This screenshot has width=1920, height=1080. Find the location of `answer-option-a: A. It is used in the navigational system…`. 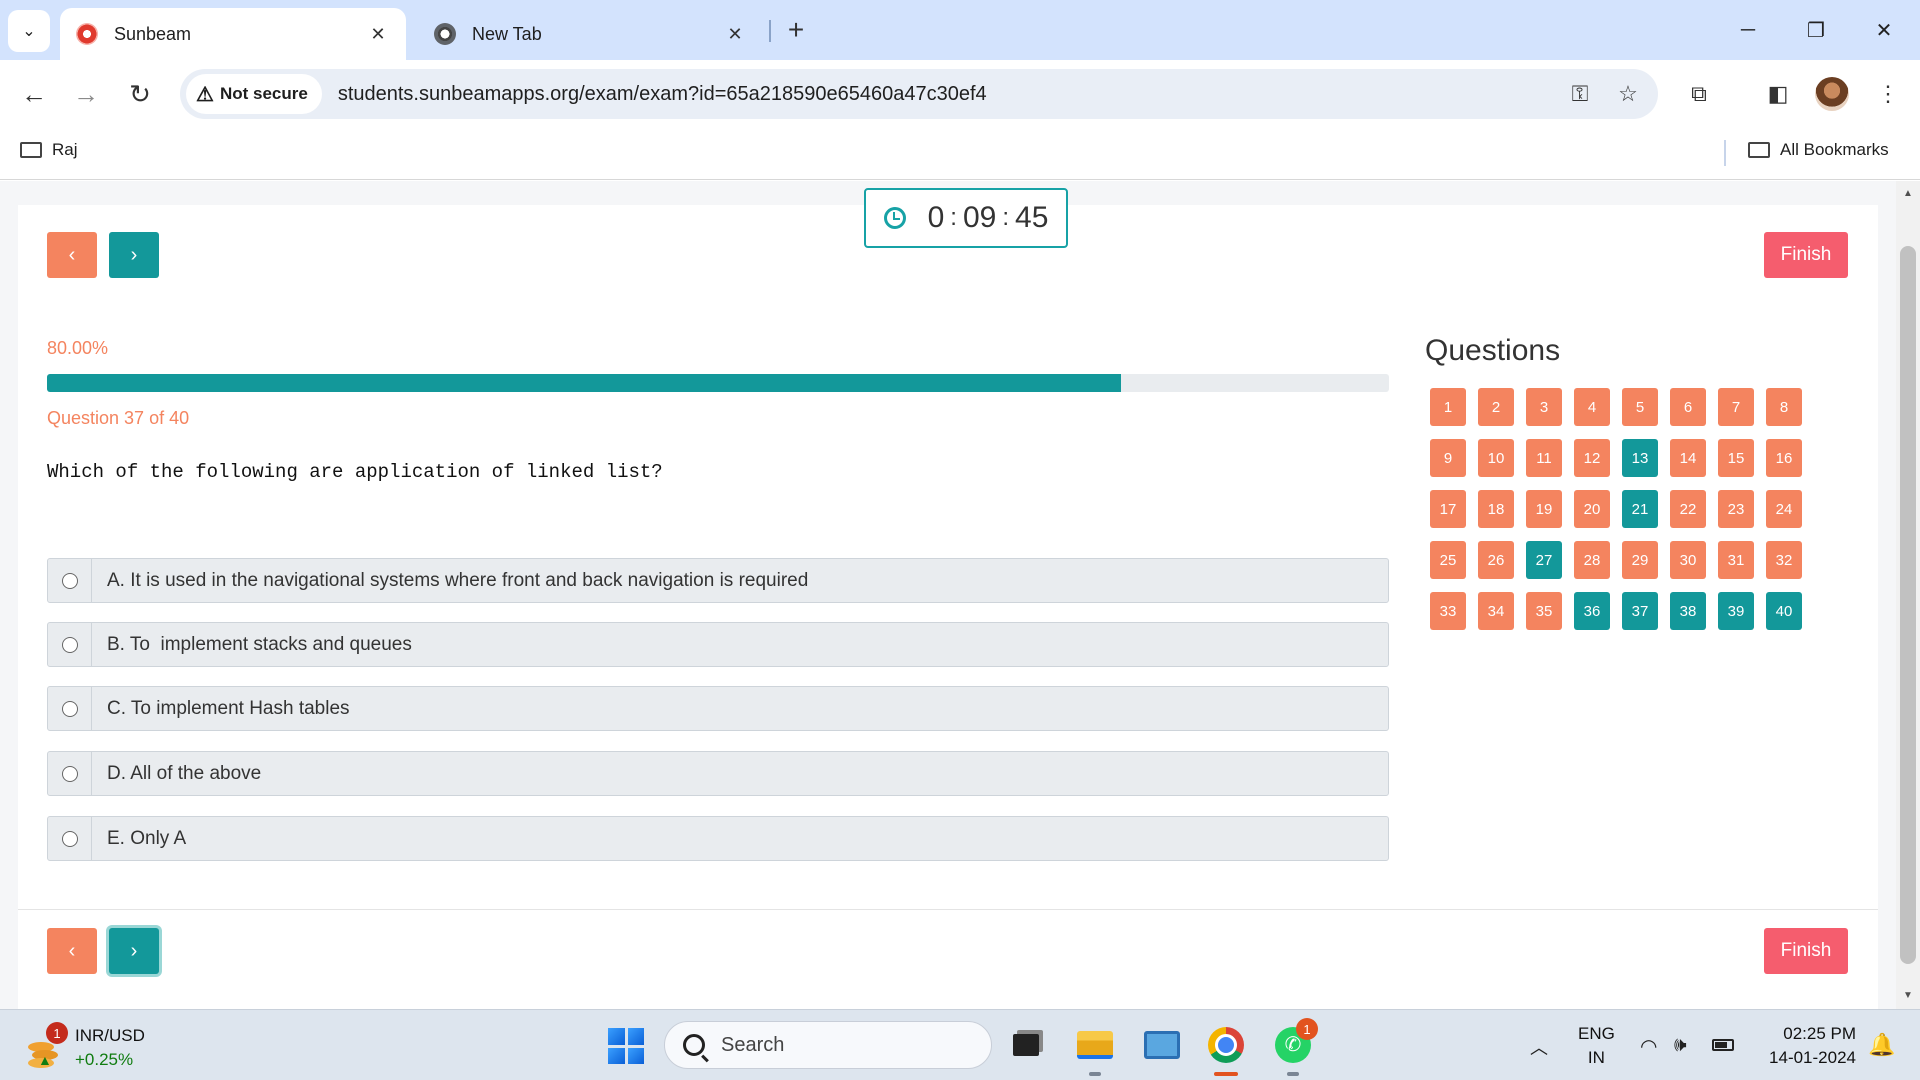

answer-option-a: A. It is used in the navigational system… is located at coordinates (718, 580).